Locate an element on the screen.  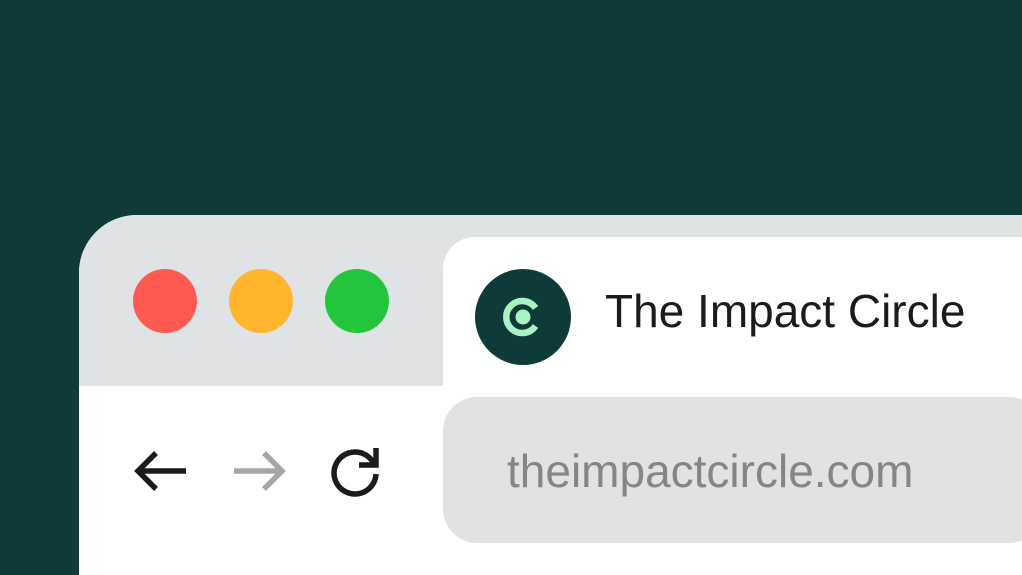
site-favicon is located at coordinates (523, 317).